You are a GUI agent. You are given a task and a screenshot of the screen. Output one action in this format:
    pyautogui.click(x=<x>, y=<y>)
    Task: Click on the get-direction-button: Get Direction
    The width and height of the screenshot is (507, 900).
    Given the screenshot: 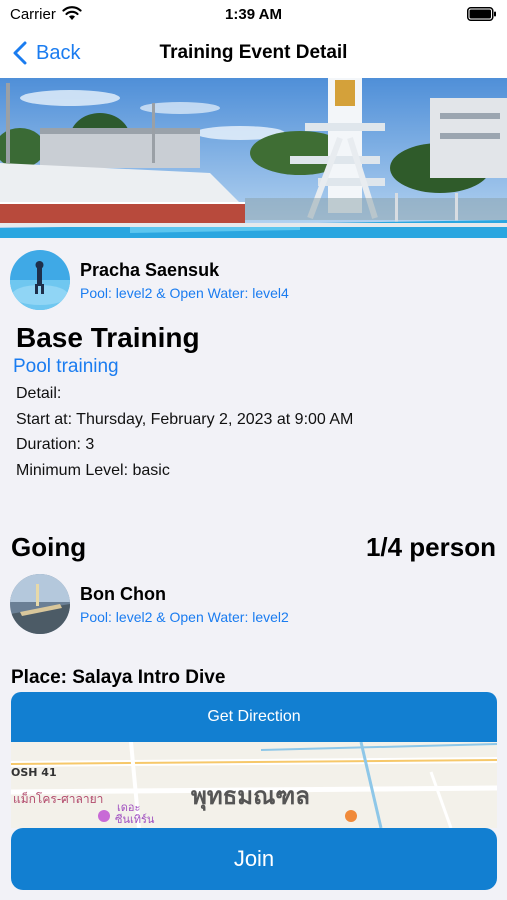 What is the action you would take?
    pyautogui.click(x=254, y=717)
    